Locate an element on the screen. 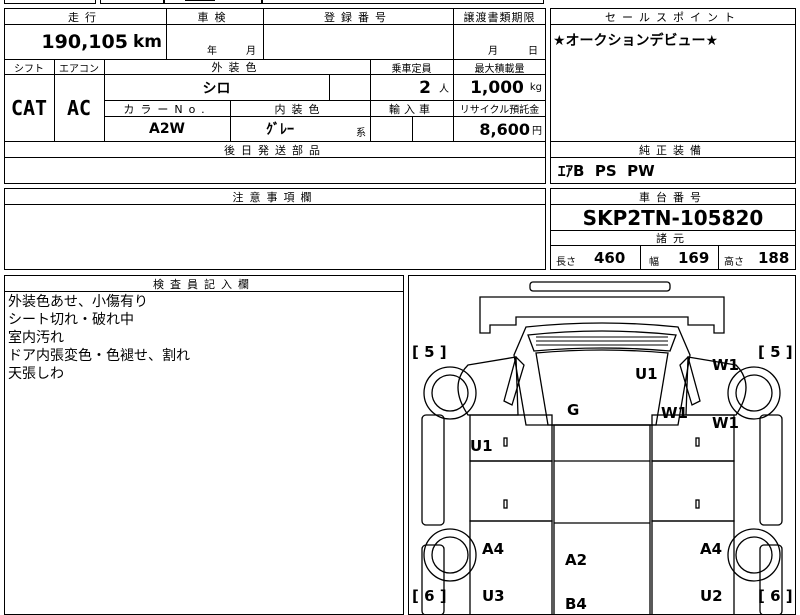 This screenshot has height=615, width=800. mileage-value-cell: 190,105 km is located at coordinates (85, 42).